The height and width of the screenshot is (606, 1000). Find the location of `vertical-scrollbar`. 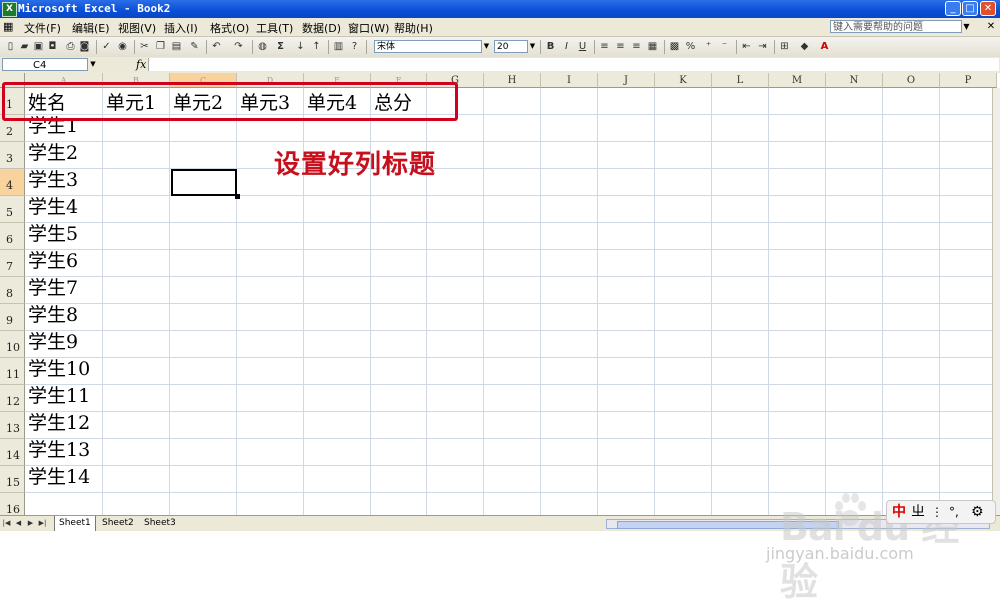

vertical-scrollbar is located at coordinates (996, 301).